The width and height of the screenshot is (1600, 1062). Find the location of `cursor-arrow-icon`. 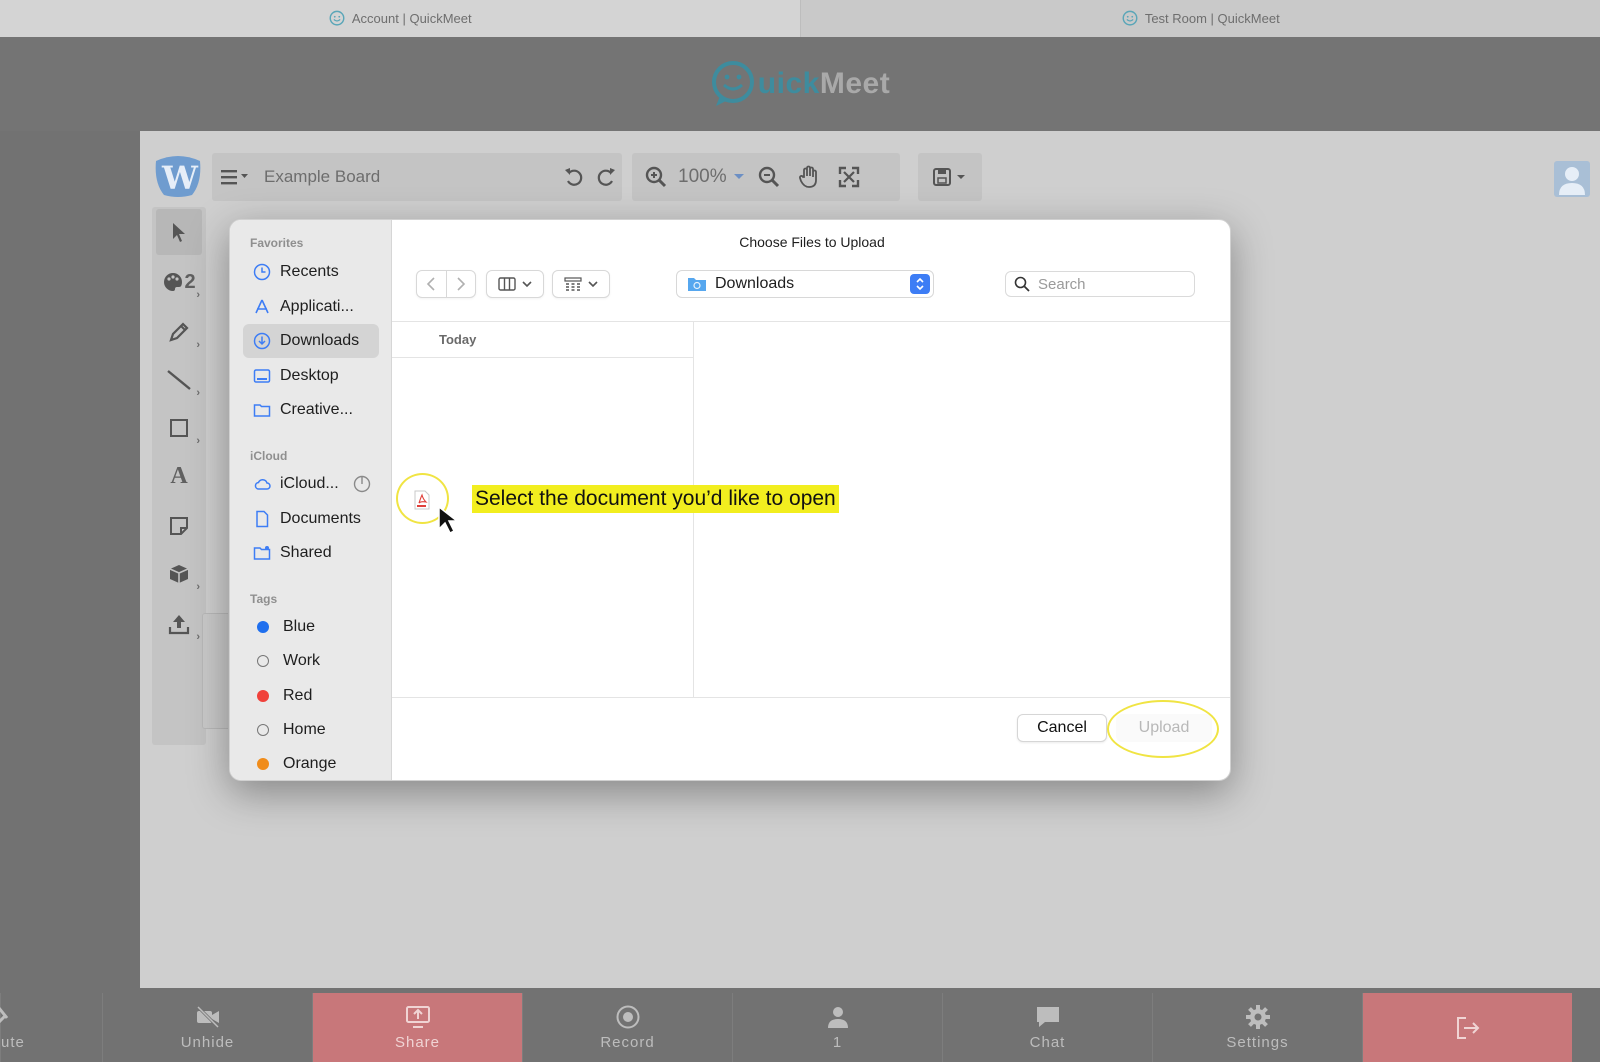

cursor-arrow-icon is located at coordinates (179, 232).